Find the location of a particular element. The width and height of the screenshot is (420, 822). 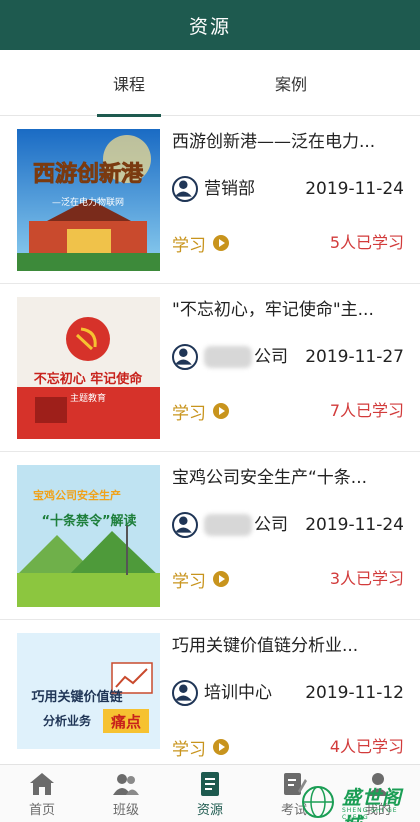

course-date: 2019-11-27 is located at coordinates (354, 357).